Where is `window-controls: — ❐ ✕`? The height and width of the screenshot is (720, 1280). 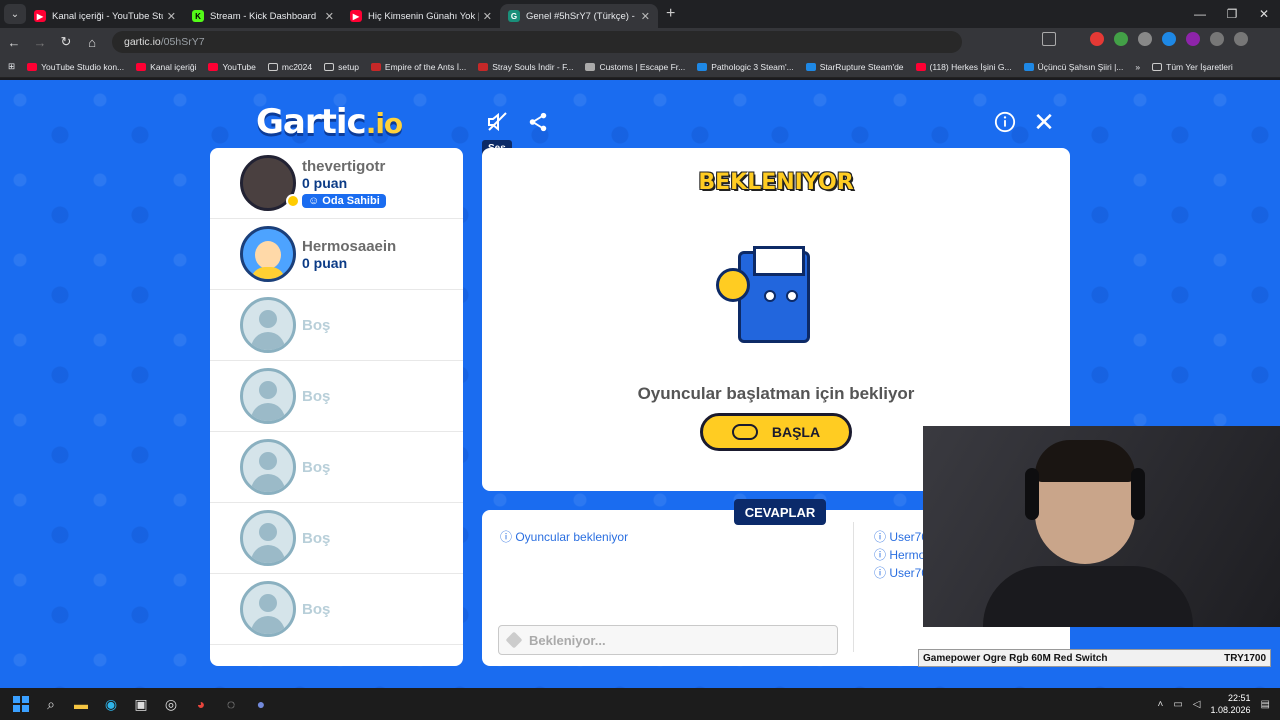 window-controls: — ❐ ✕ is located at coordinates (1232, 14).